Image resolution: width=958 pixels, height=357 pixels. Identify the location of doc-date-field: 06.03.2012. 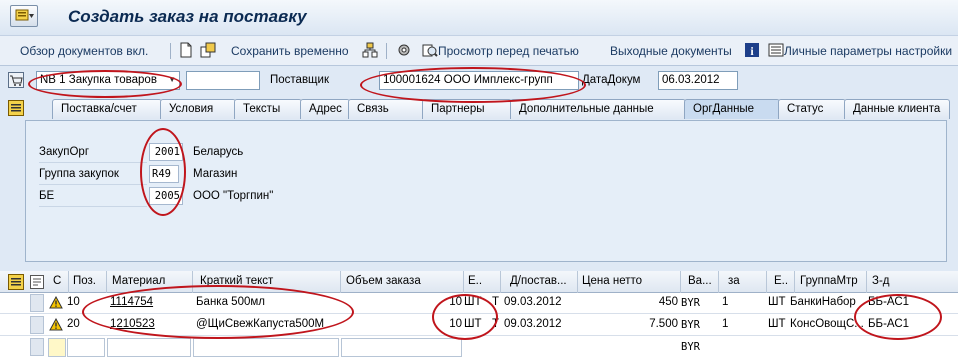
(698, 80).